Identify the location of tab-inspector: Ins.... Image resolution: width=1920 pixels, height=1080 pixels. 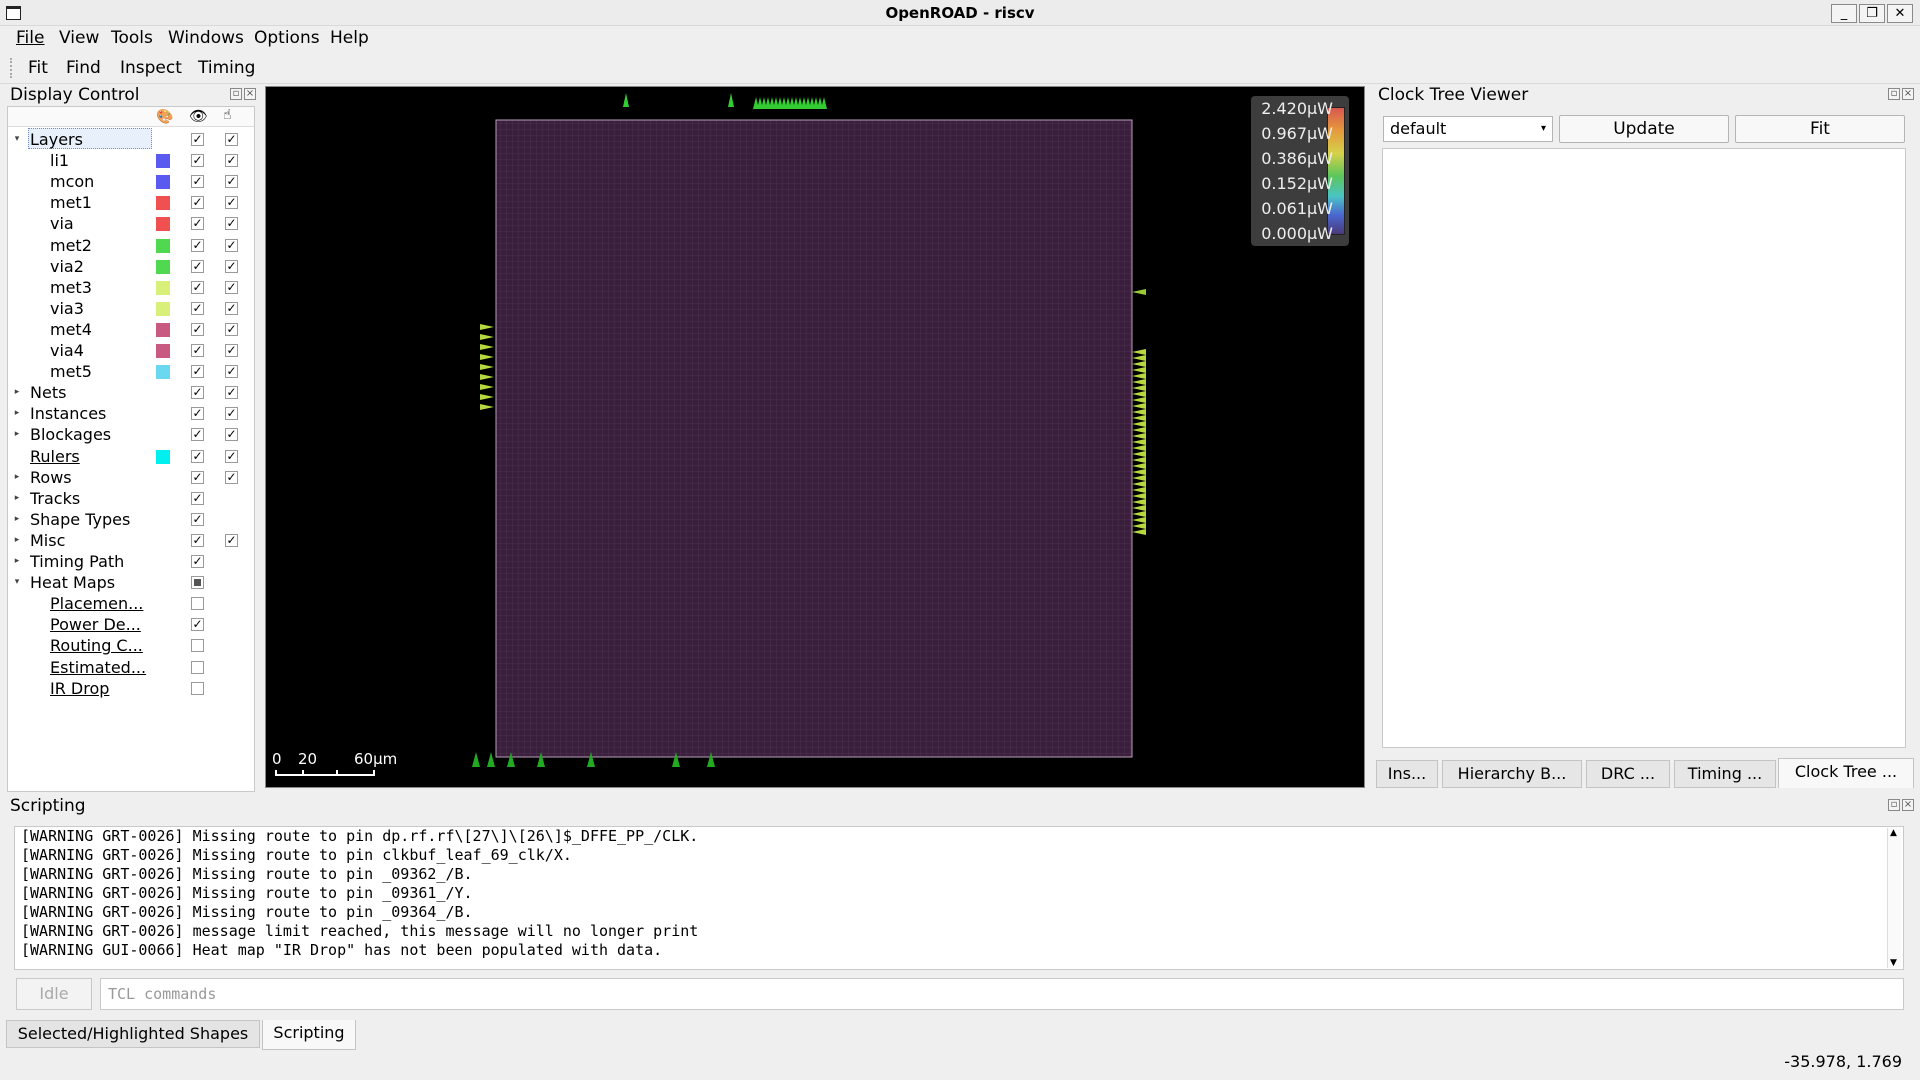
(1407, 774).